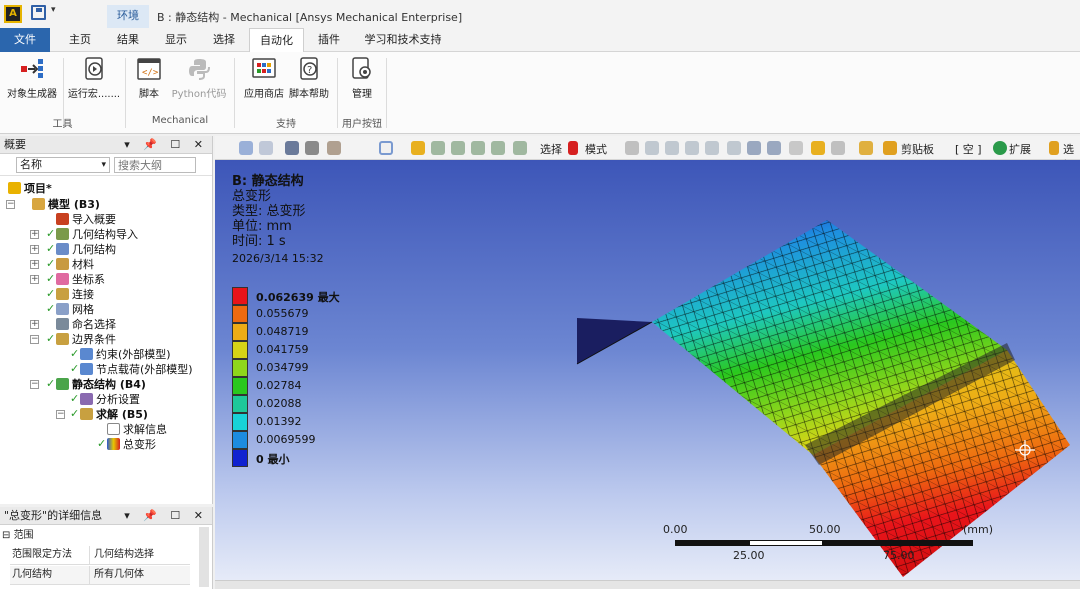  I want to click on app-store-button: 应用商店, so click(264, 78).